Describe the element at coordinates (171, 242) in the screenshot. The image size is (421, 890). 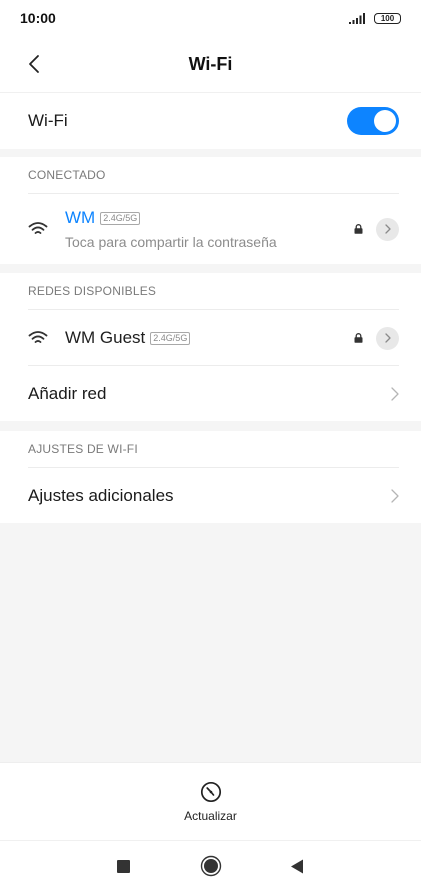
I see `share-password-hint: Toca para compartir la contraseña` at that location.